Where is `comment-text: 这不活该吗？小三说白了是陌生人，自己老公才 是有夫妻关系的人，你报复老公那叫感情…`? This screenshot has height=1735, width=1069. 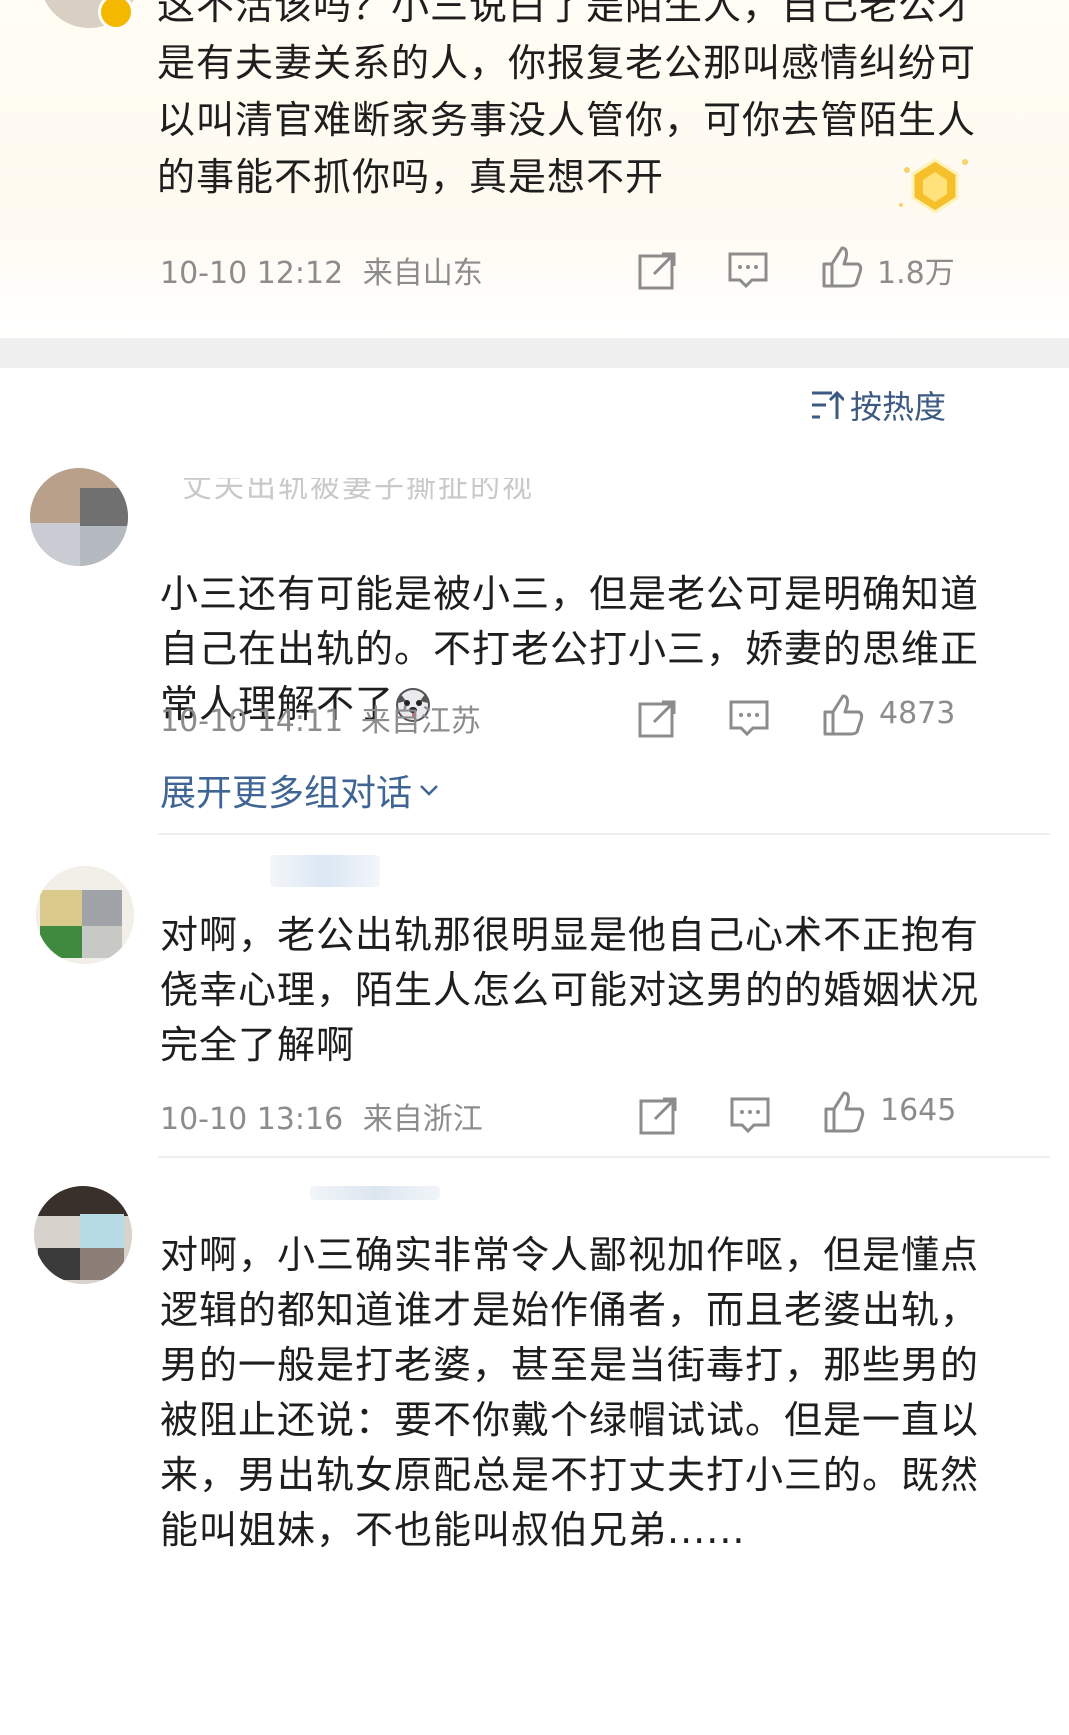
comment-text: 这不活该吗？小三说白了是陌生人，自己老公才 是有夫妻关系的人，你报复老公那叫感情… is located at coordinates (567, 99).